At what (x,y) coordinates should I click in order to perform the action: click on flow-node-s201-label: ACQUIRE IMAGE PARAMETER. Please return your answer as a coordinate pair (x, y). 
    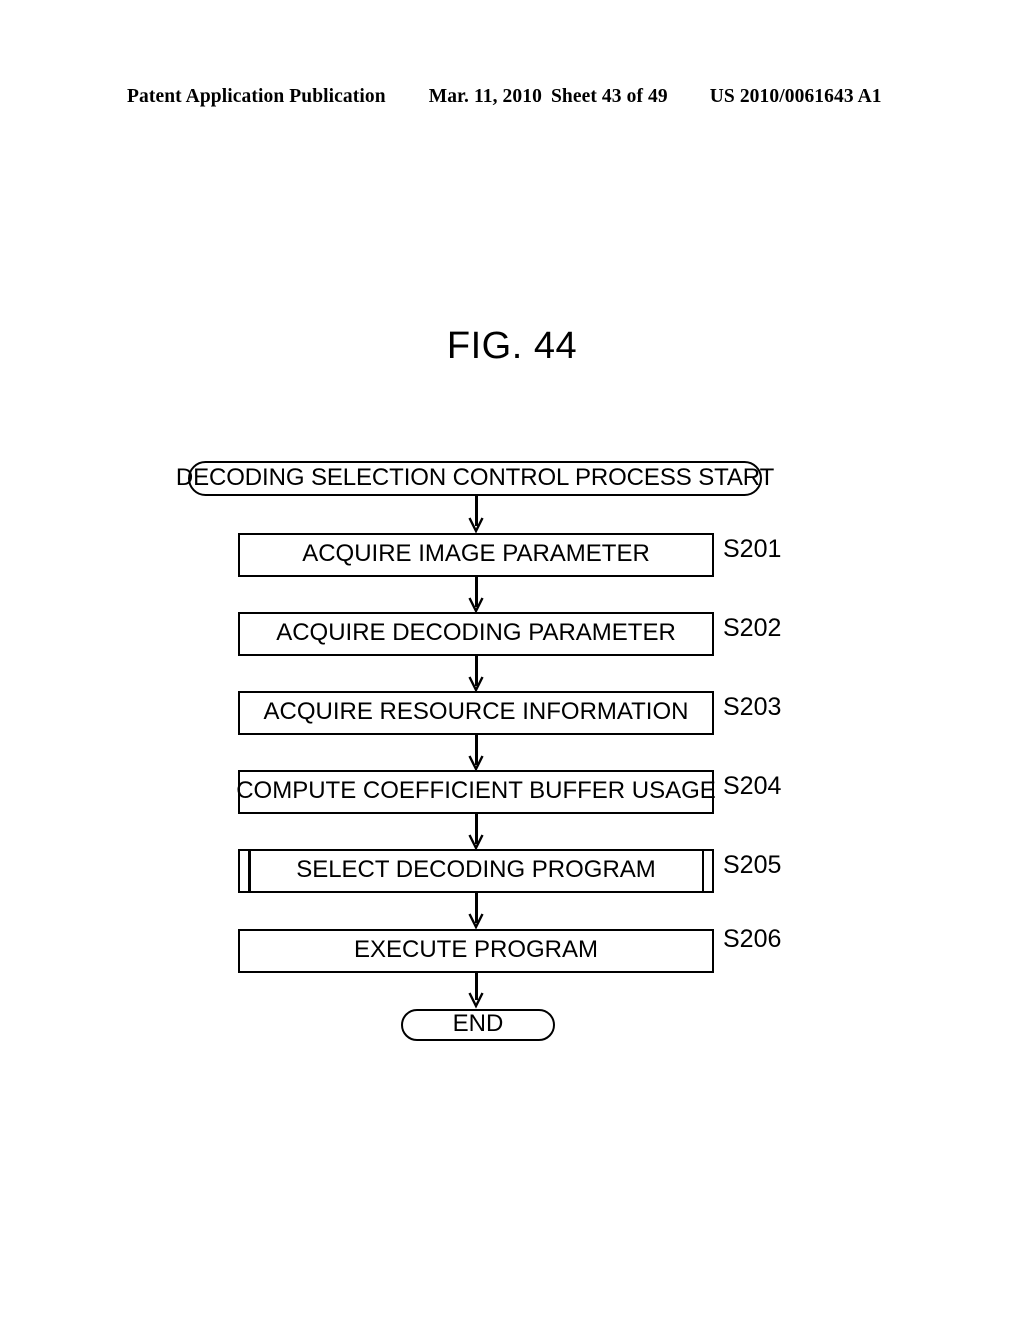
    Looking at the image, I should click on (476, 553).